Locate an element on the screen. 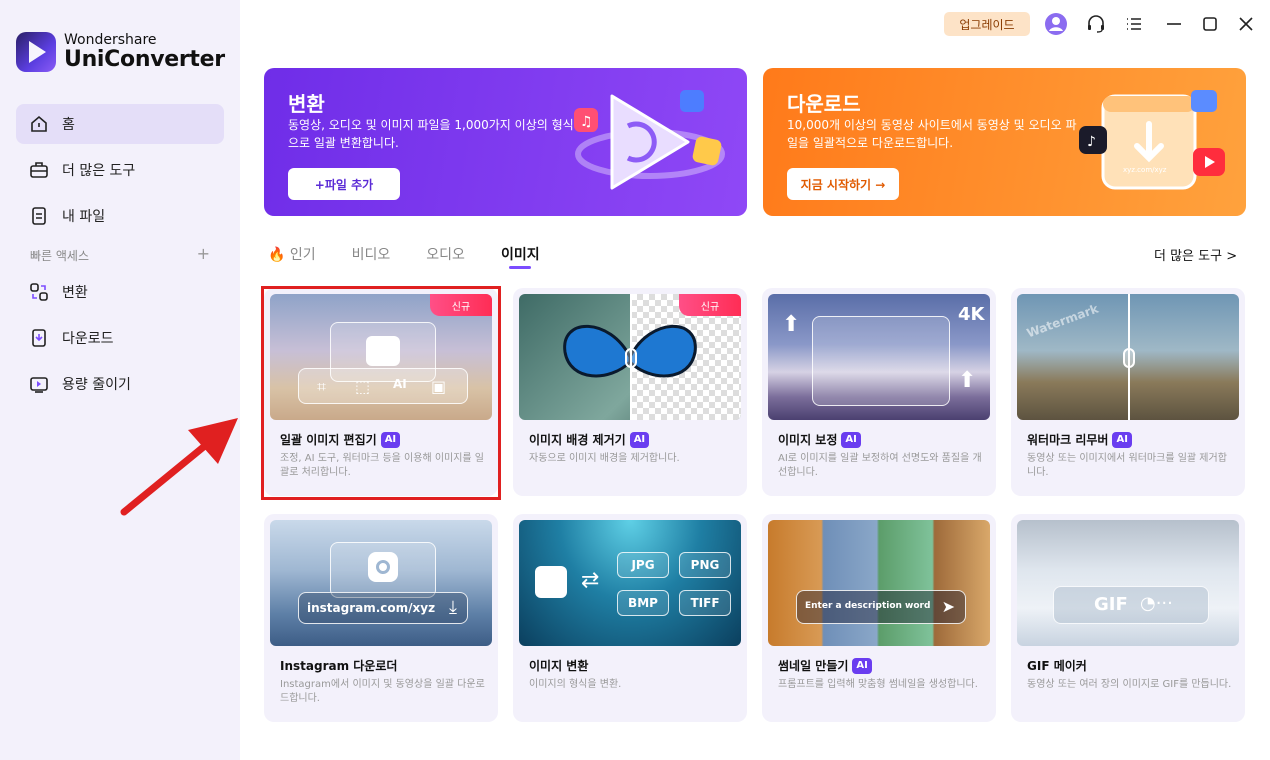  convert-banner-title: 변환 is located at coordinates (306, 104).